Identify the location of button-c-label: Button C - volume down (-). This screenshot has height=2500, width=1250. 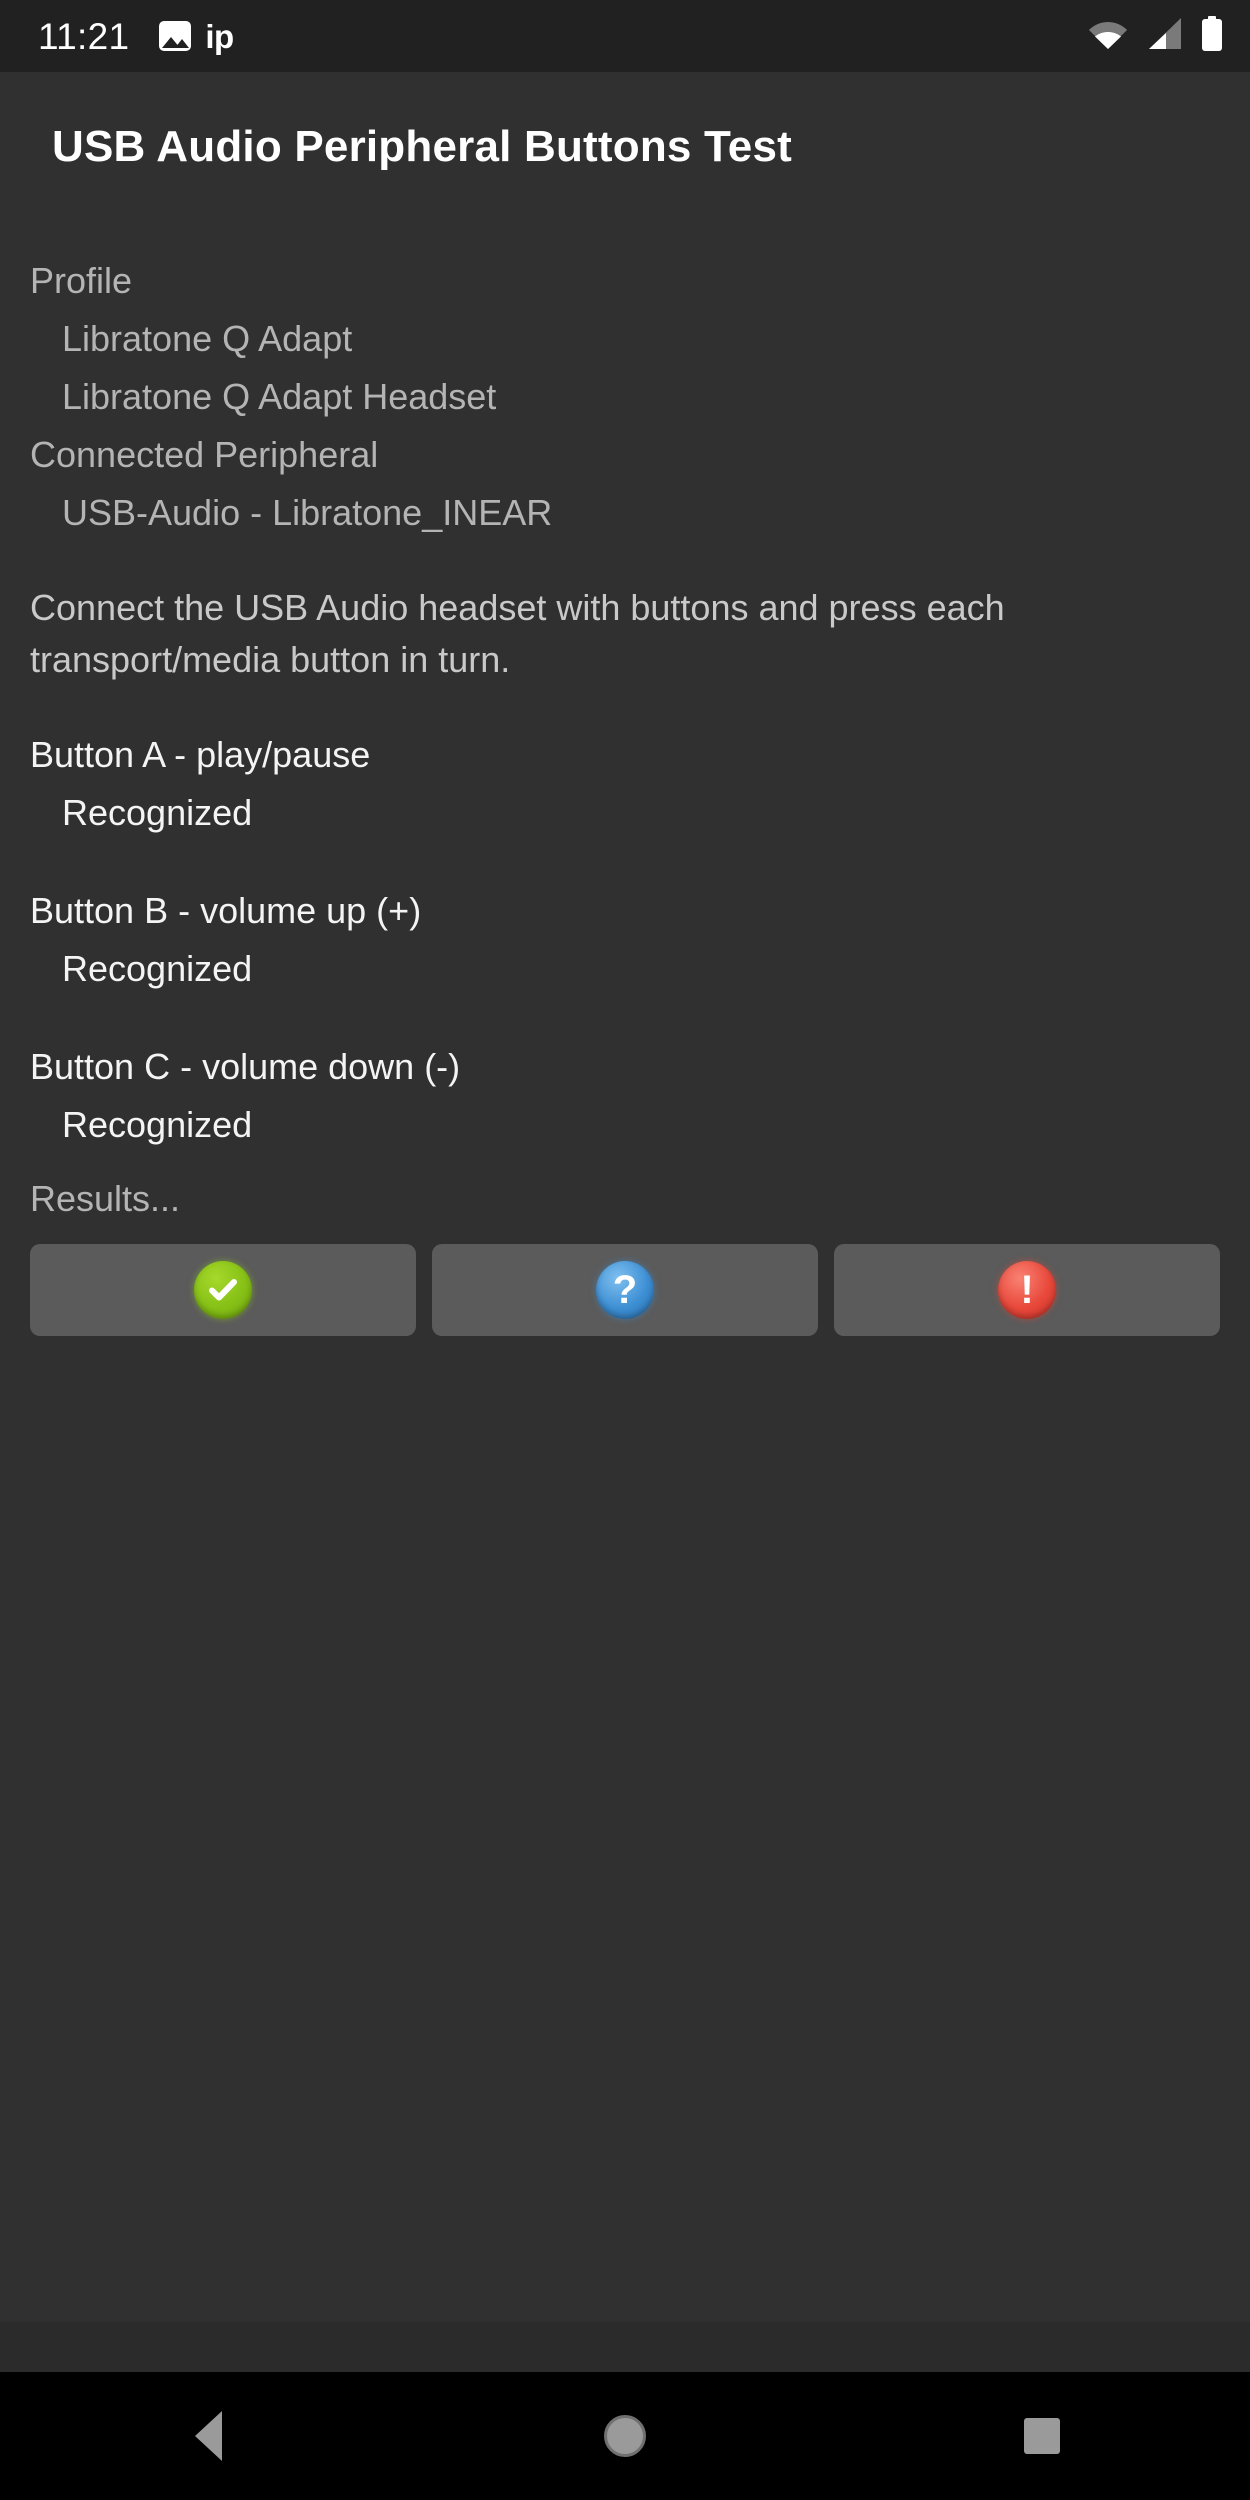
(245, 1066).